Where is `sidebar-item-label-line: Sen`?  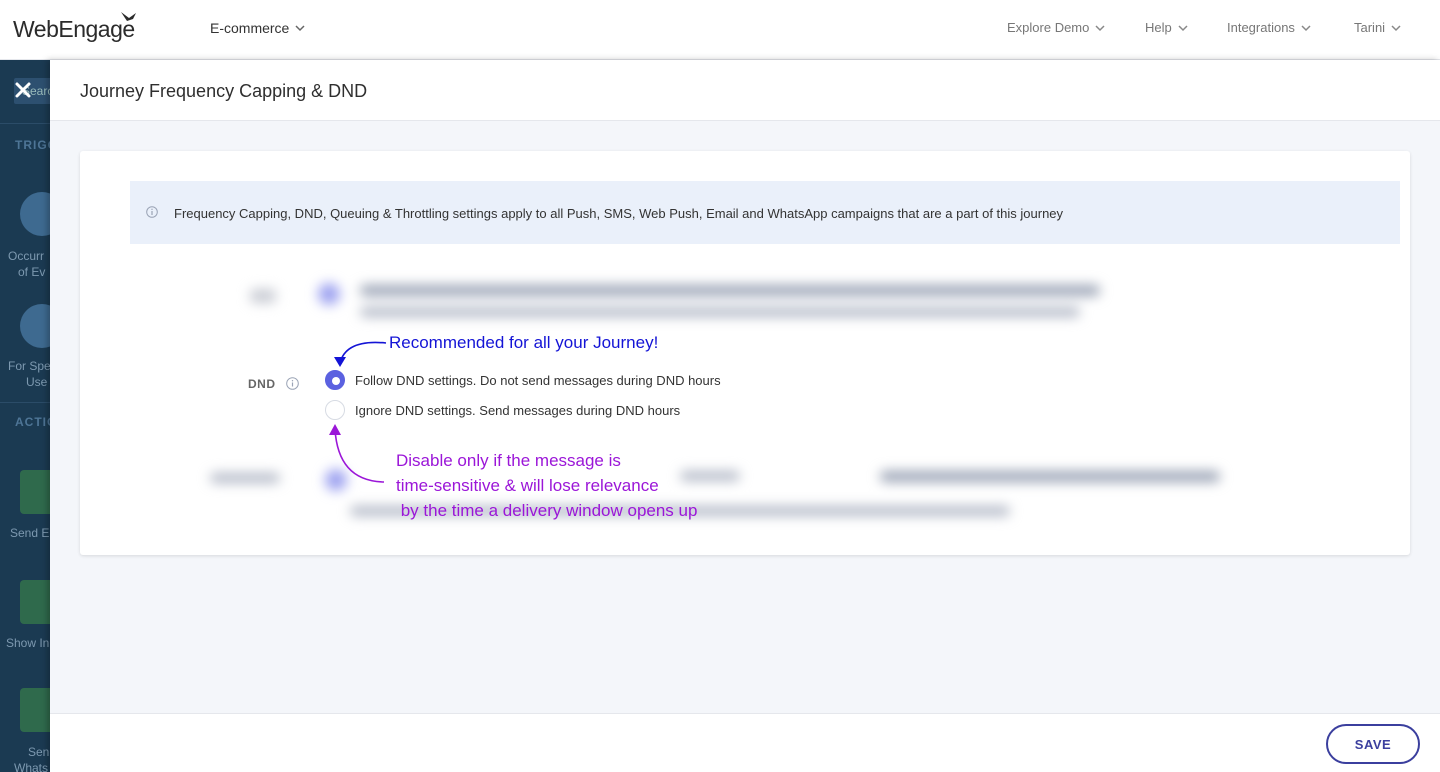 sidebar-item-label-line: Sen is located at coordinates (39, 752).